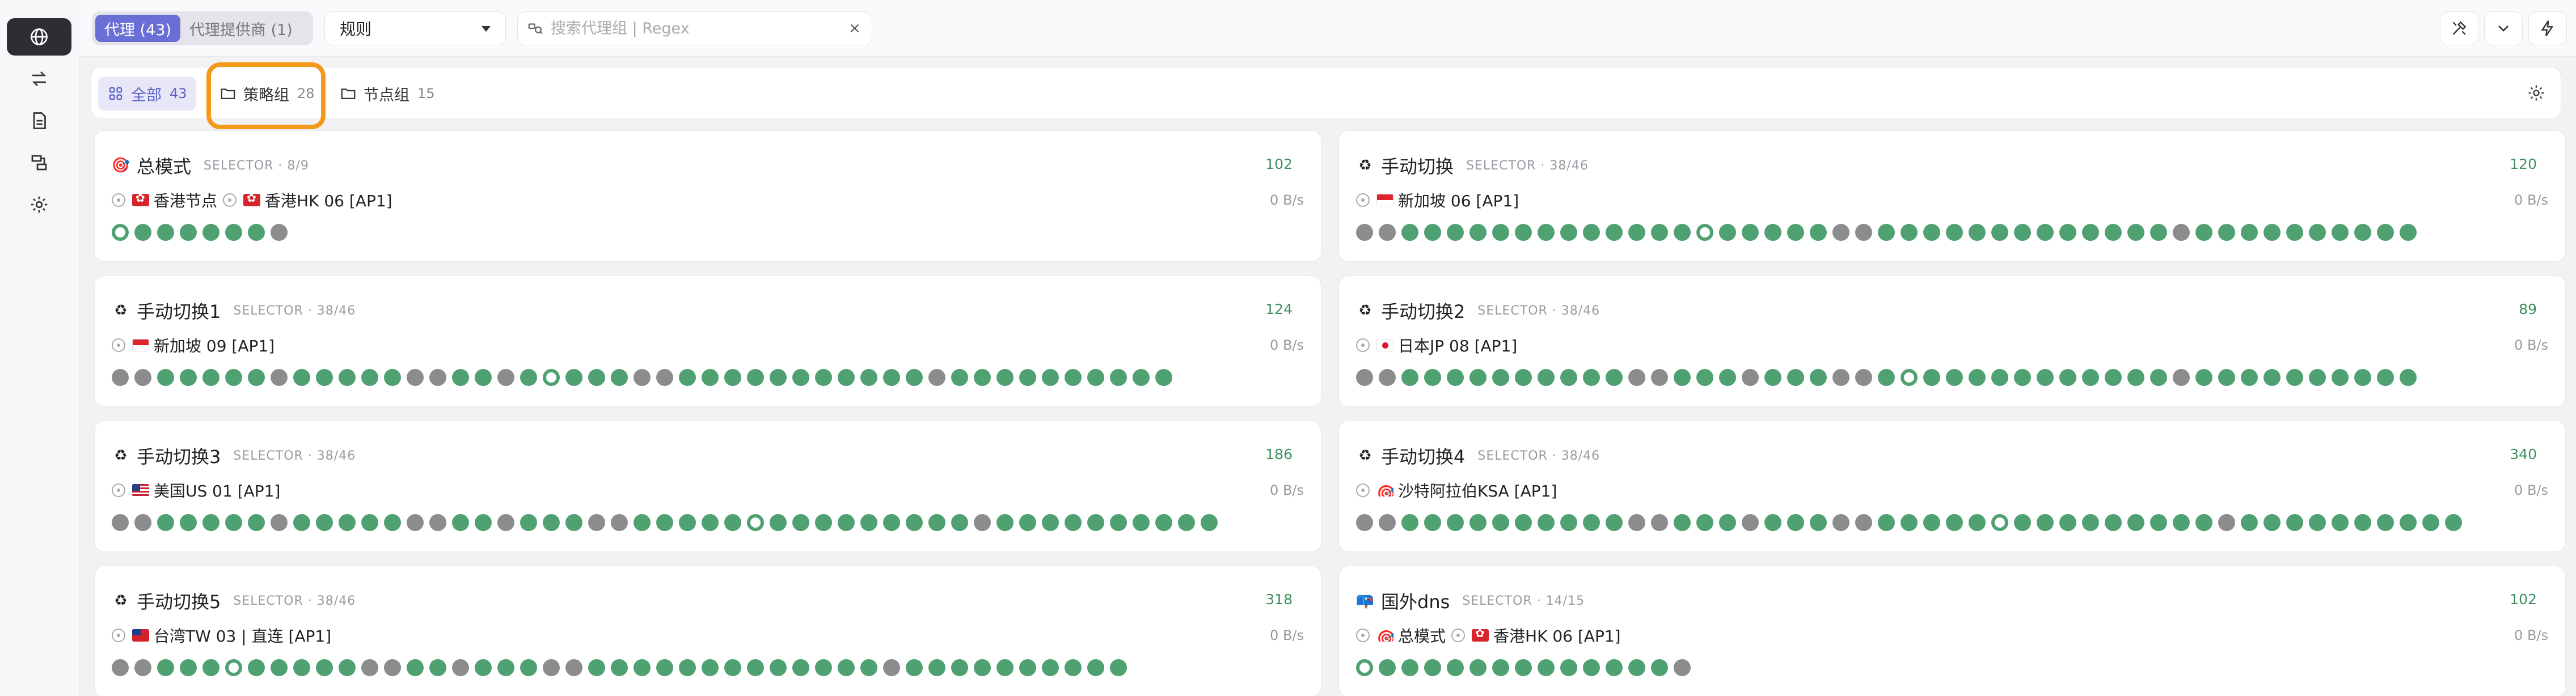 The height and width of the screenshot is (696, 2576). I want to click on latency-badge: 340, so click(2523, 454).